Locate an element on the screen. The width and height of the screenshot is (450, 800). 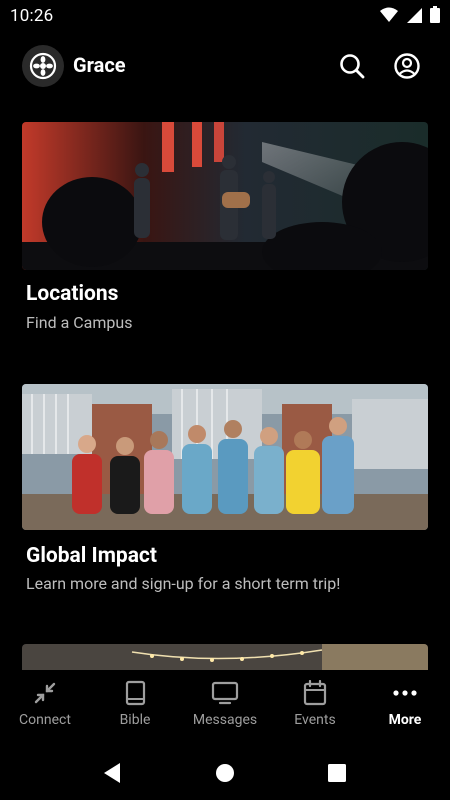
battery-icon is located at coordinates (435, 14).